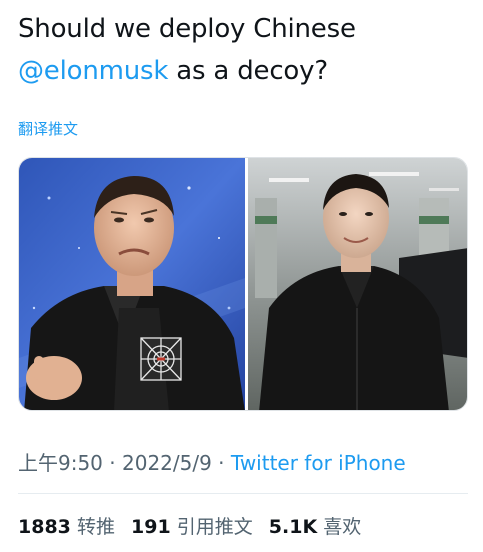 Image resolution: width=483 pixels, height=552 pixels. I want to click on quotes-label: 引用推文, so click(214, 527).